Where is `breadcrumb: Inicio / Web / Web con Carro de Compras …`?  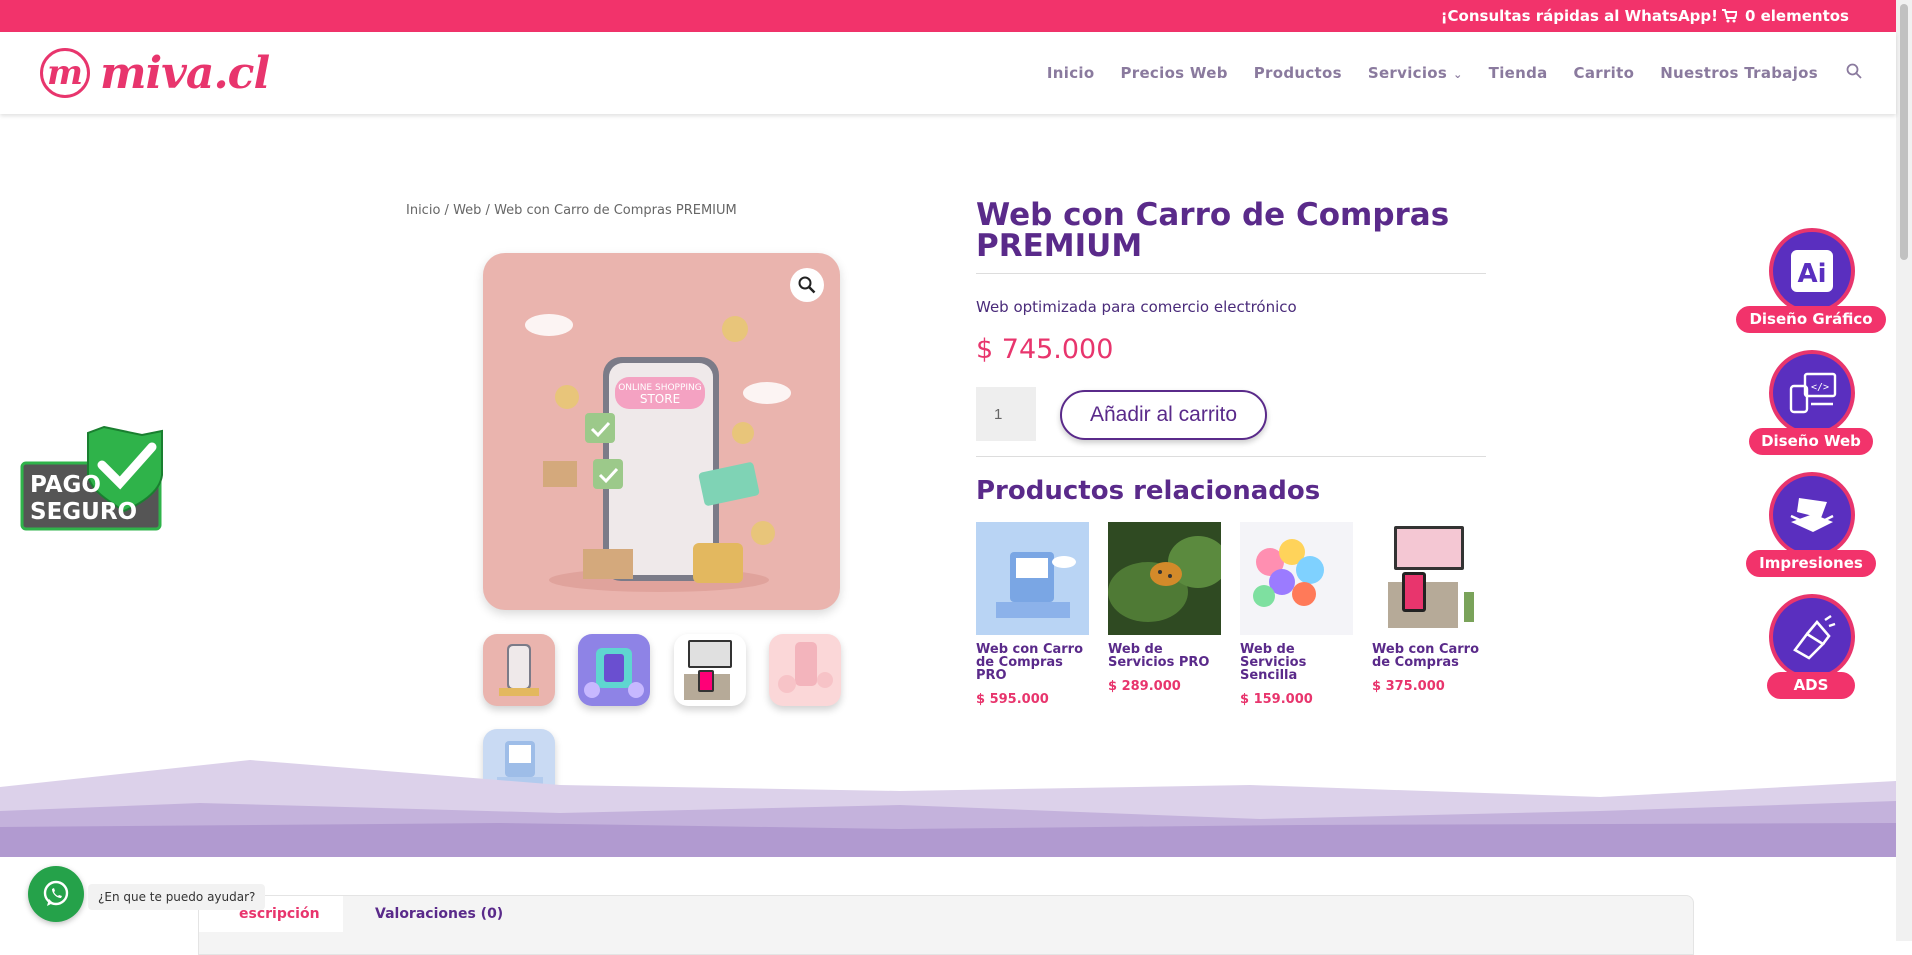 breadcrumb: Inicio / Web / Web con Carro de Compras … is located at coordinates (571, 210).